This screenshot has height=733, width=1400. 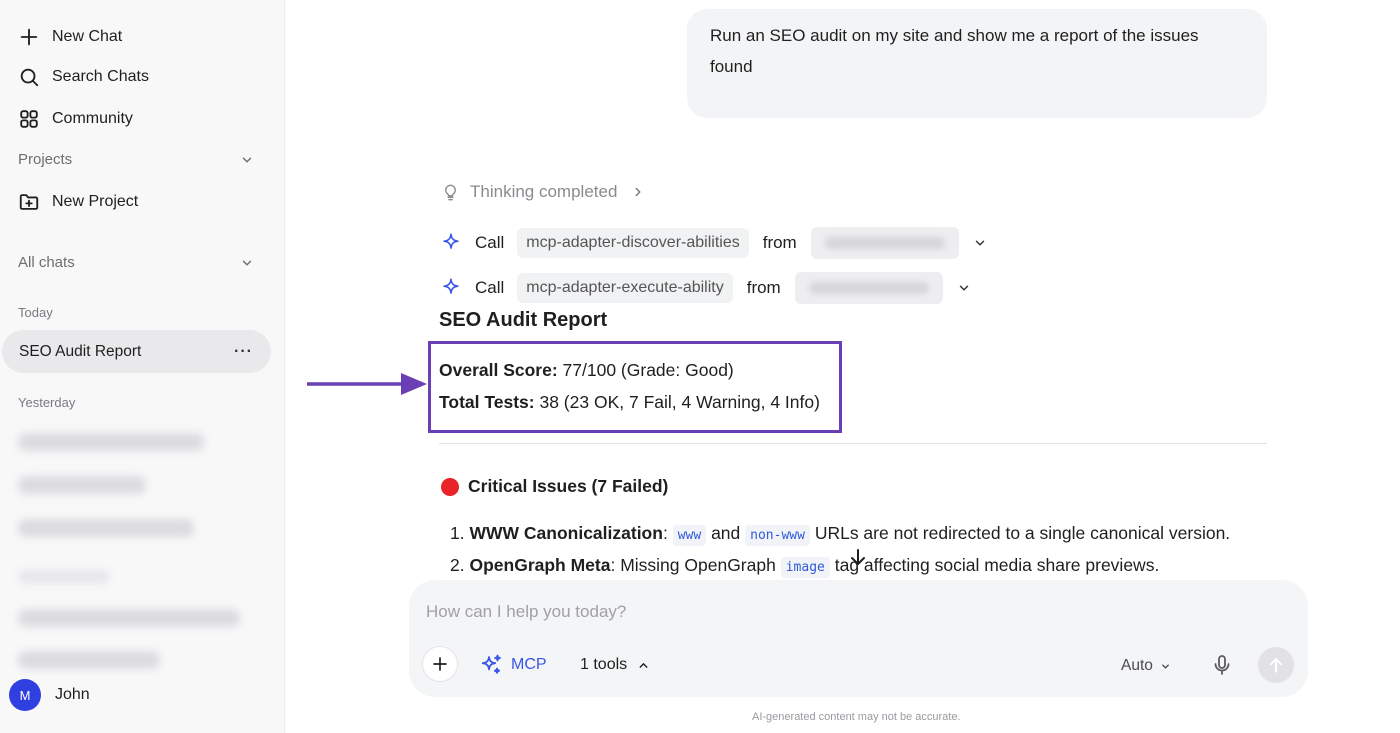 What do you see at coordinates (46, 262) in the screenshot?
I see `all-chats-label: All chats` at bounding box center [46, 262].